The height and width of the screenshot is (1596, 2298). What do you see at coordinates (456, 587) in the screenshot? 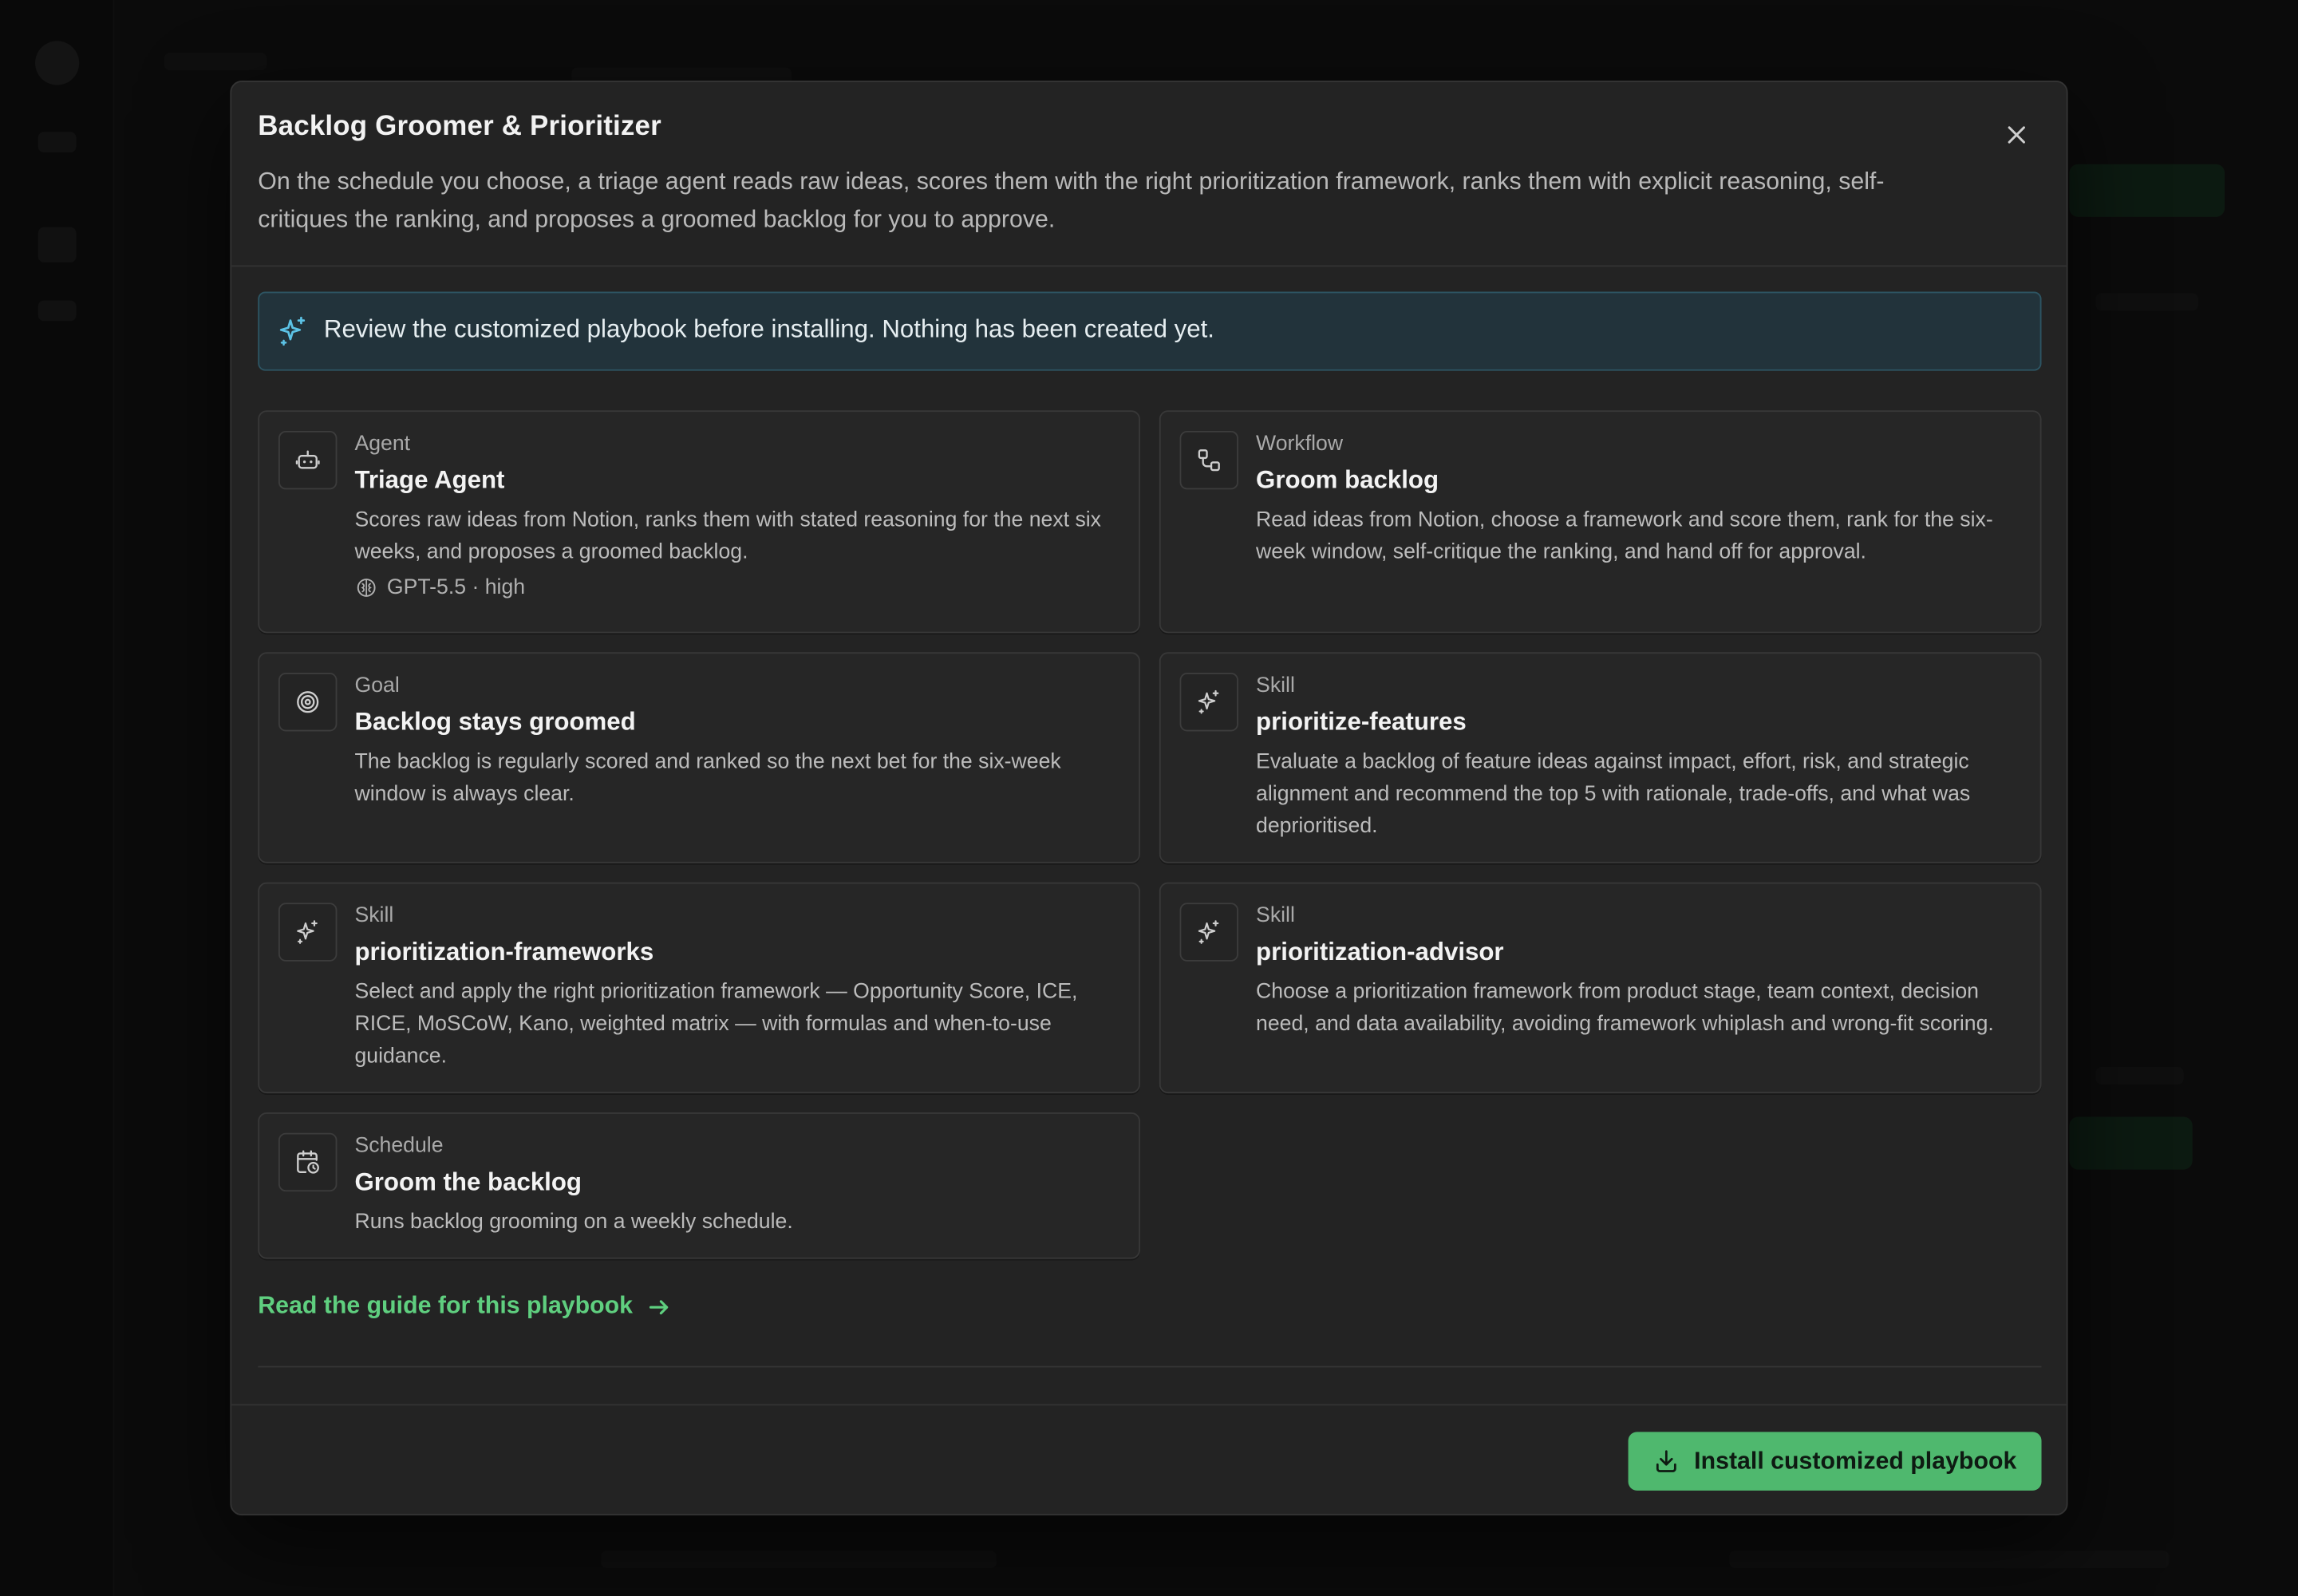
I see `model-label: GPT-5.5 · high` at bounding box center [456, 587].